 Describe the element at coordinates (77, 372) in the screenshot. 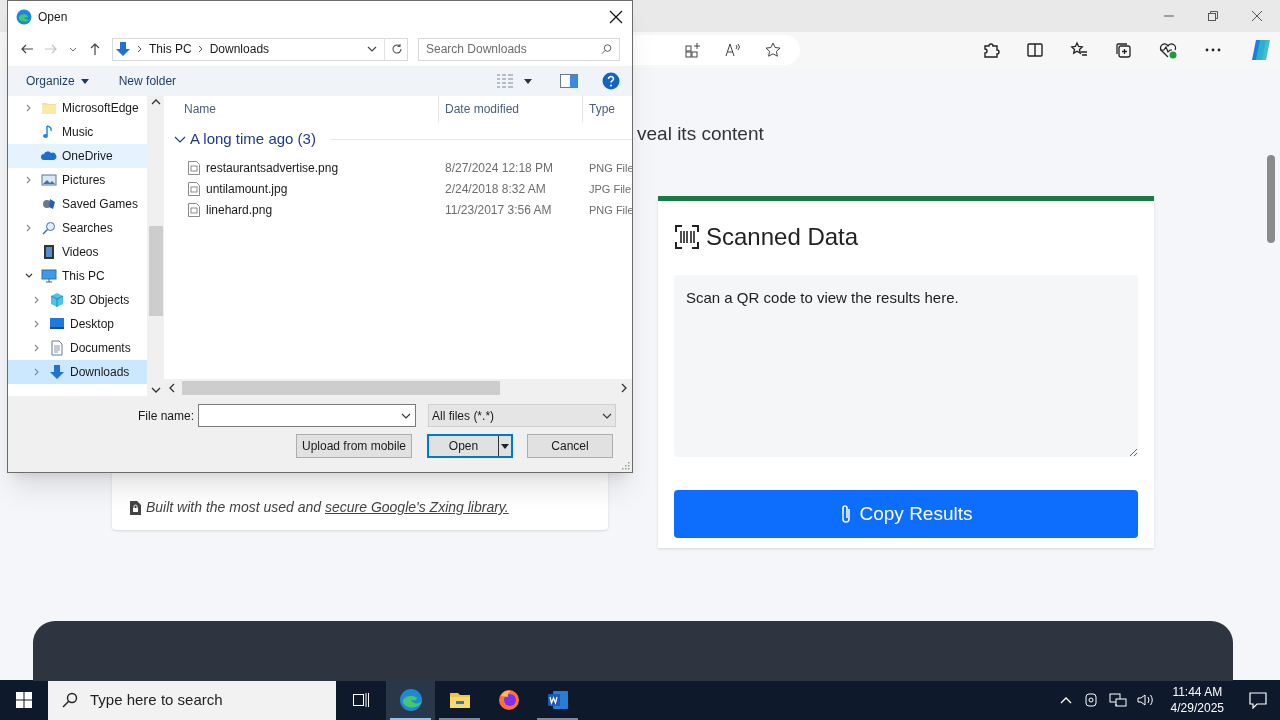

I see `nav-item: Downloads` at that location.